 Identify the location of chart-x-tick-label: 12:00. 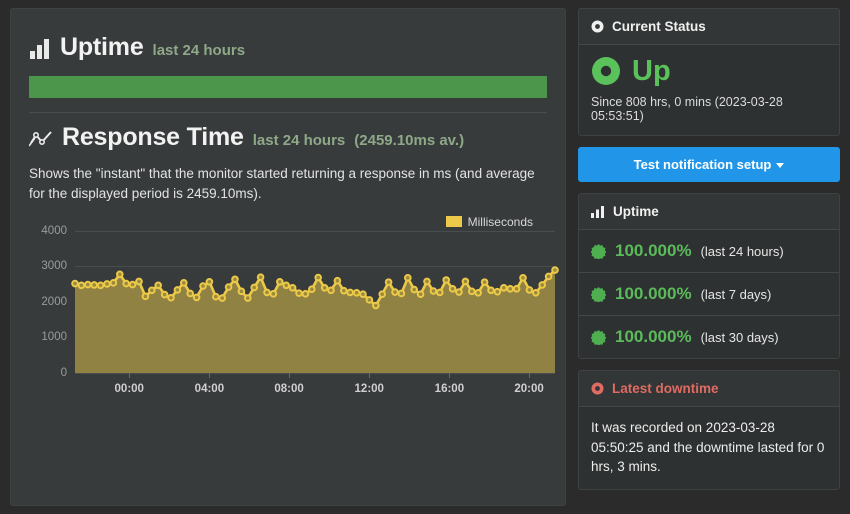
(369, 388).